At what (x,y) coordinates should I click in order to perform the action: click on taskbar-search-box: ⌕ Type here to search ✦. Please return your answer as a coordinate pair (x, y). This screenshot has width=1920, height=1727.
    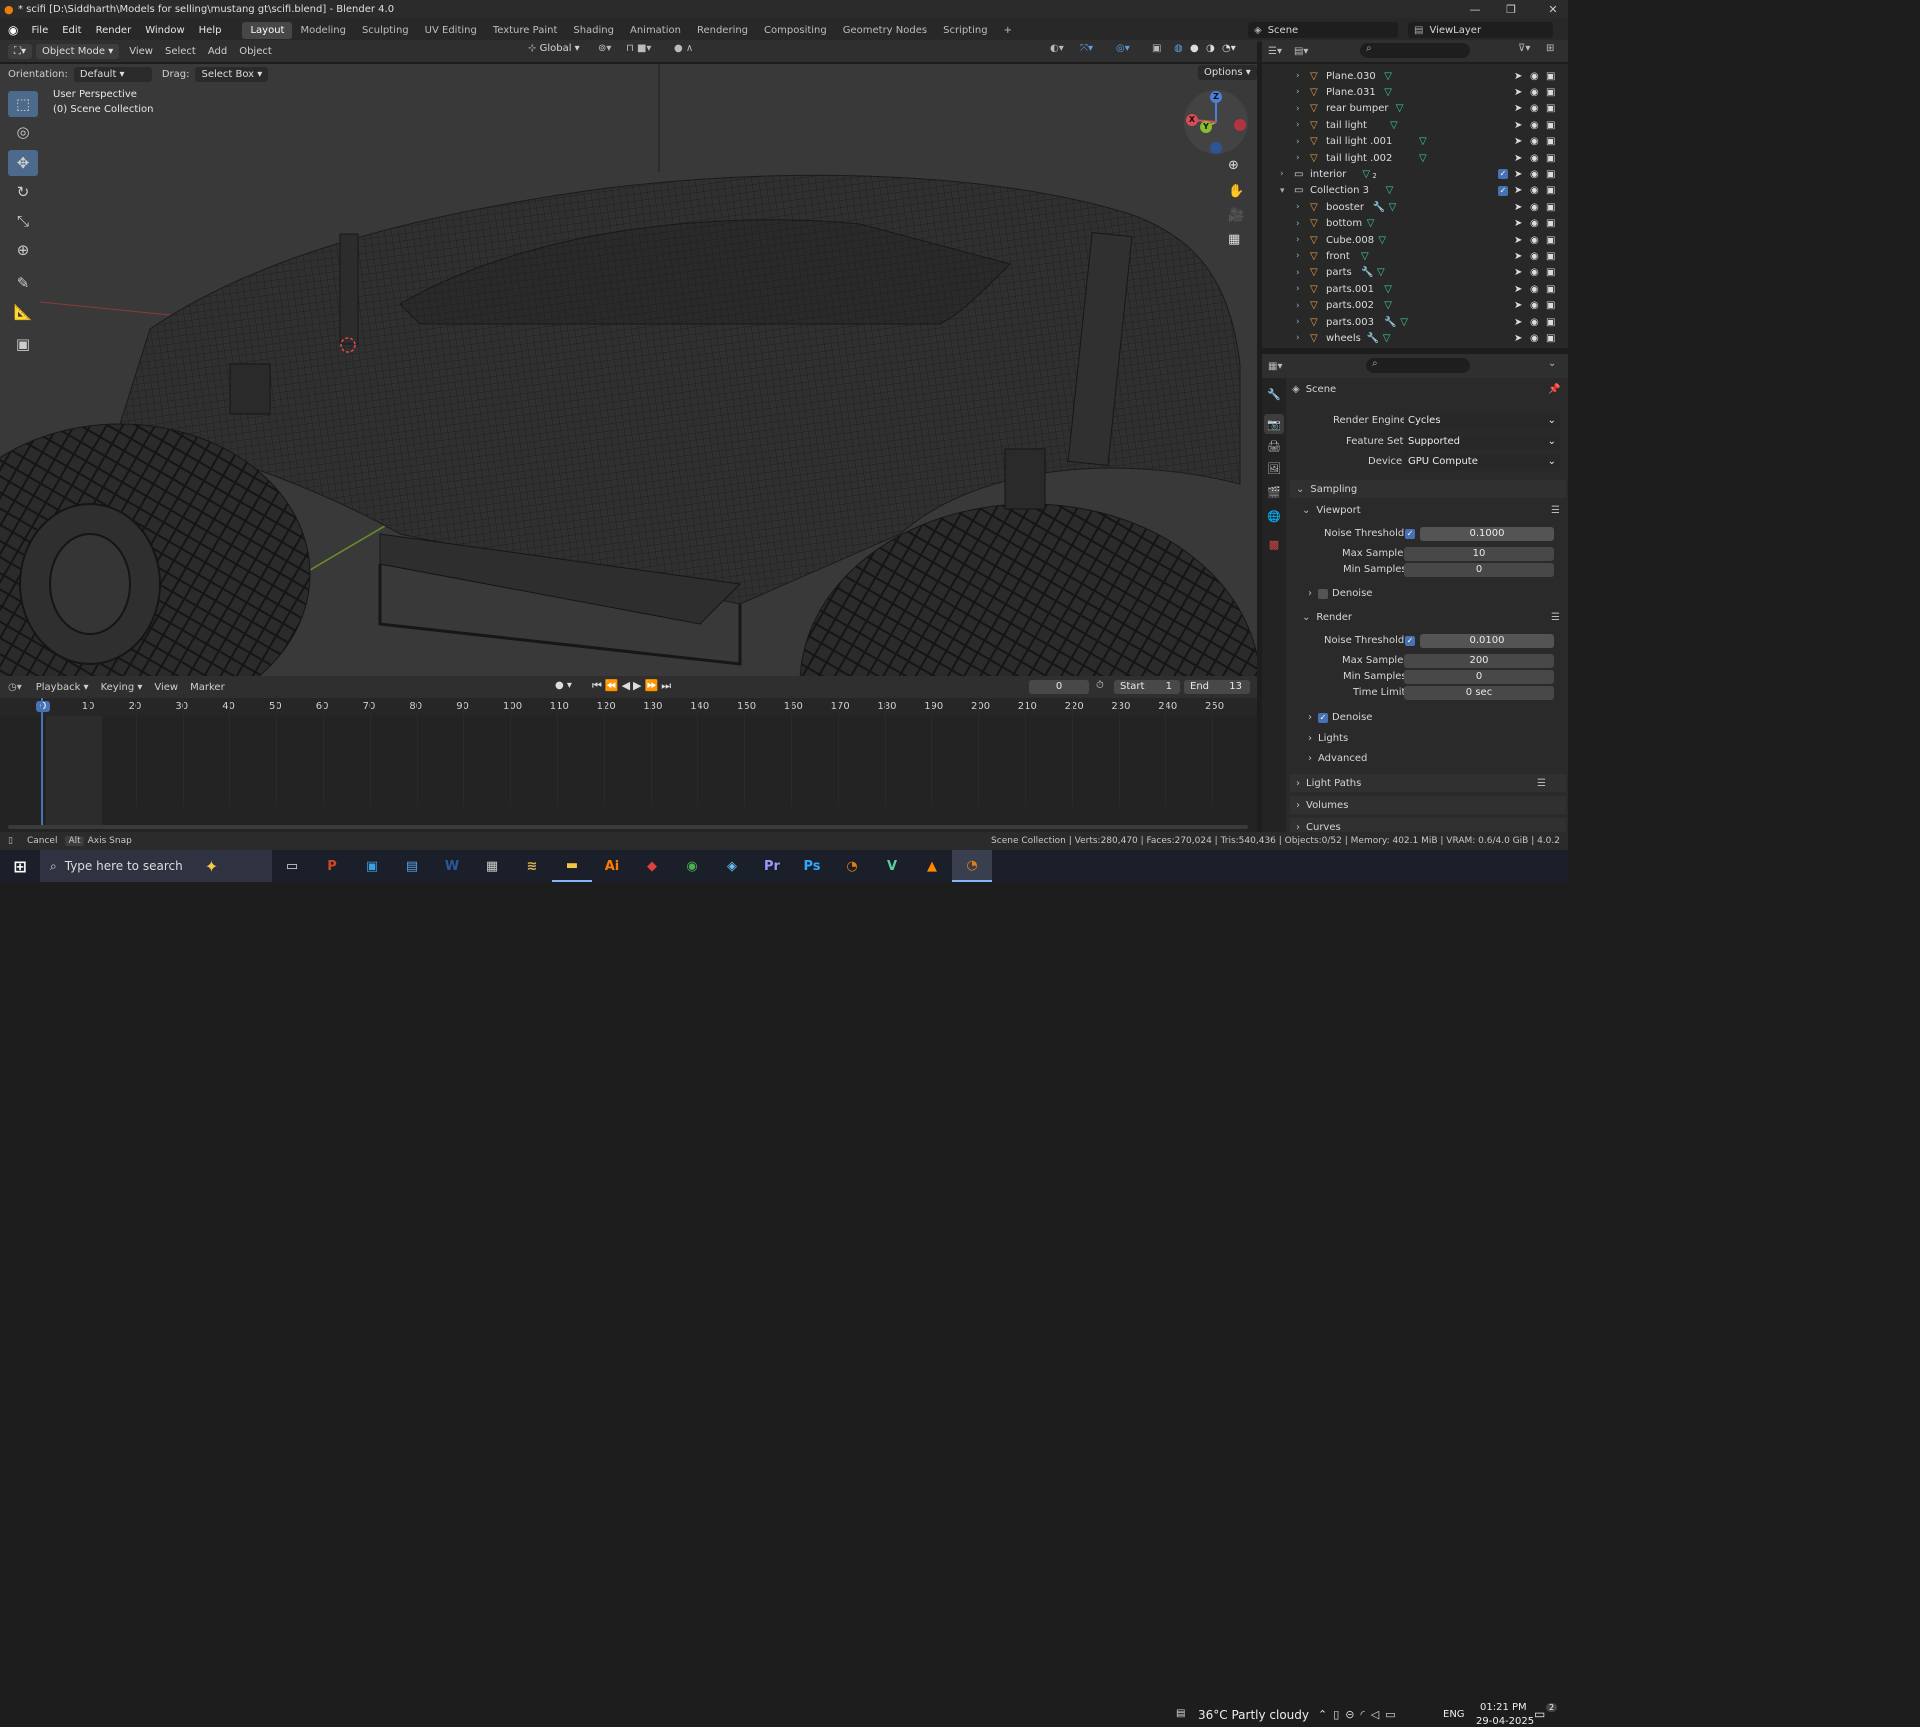
    Looking at the image, I should click on (156, 866).